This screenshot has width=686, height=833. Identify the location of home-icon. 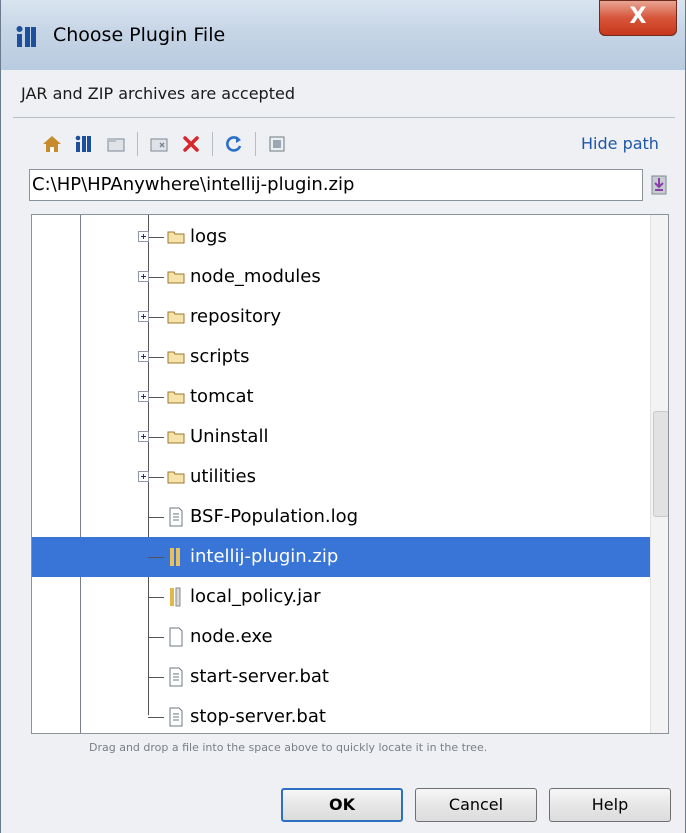
(52, 144).